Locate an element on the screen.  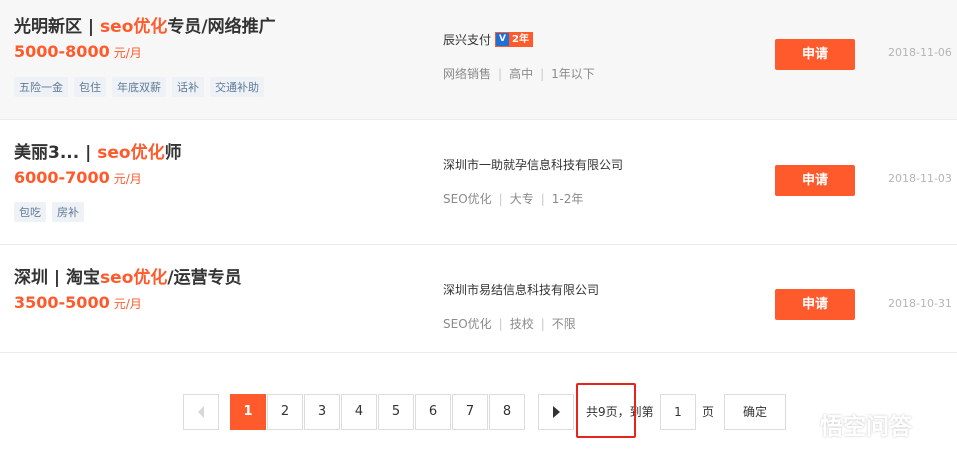
confirm-button: 确定 is located at coordinates (755, 412).